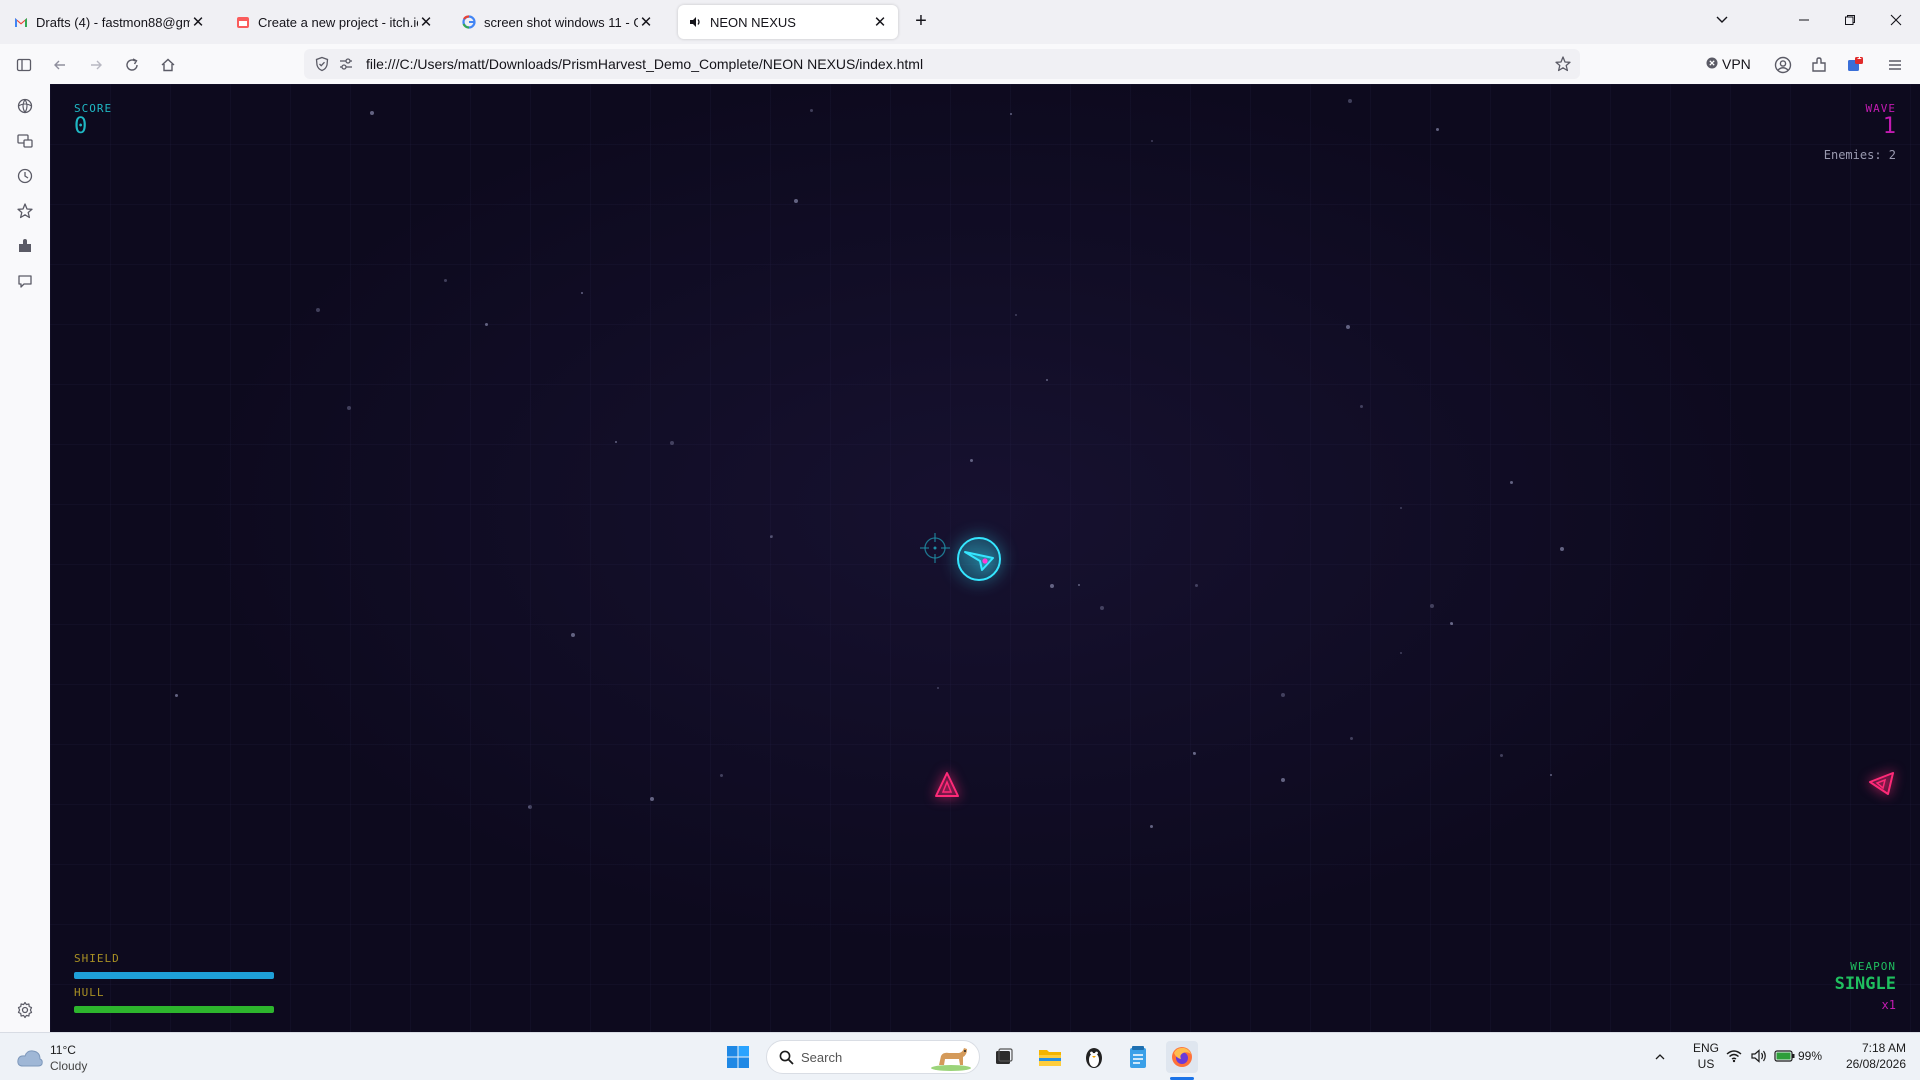 The height and width of the screenshot is (1080, 1920). Describe the element at coordinates (96, 65) in the screenshot. I see `forward-icon` at that location.